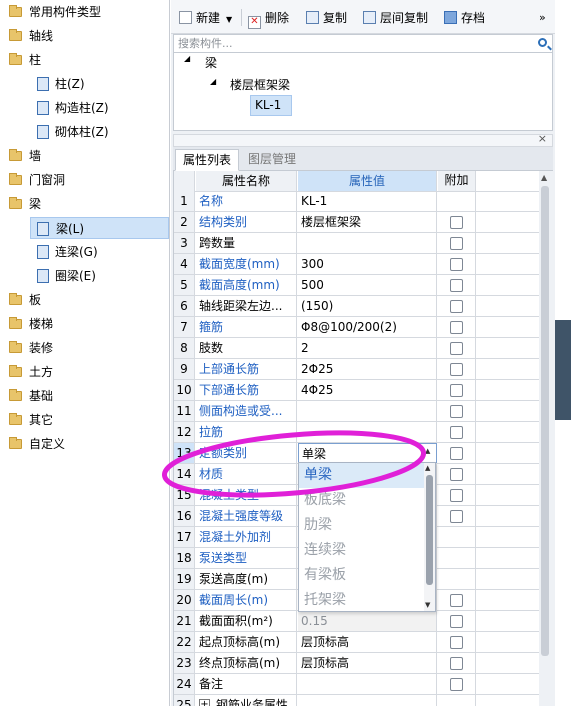 The height and width of the screenshot is (706, 571). What do you see at coordinates (367, 306) in the screenshot?
I see `property-value: (150)` at bounding box center [367, 306].